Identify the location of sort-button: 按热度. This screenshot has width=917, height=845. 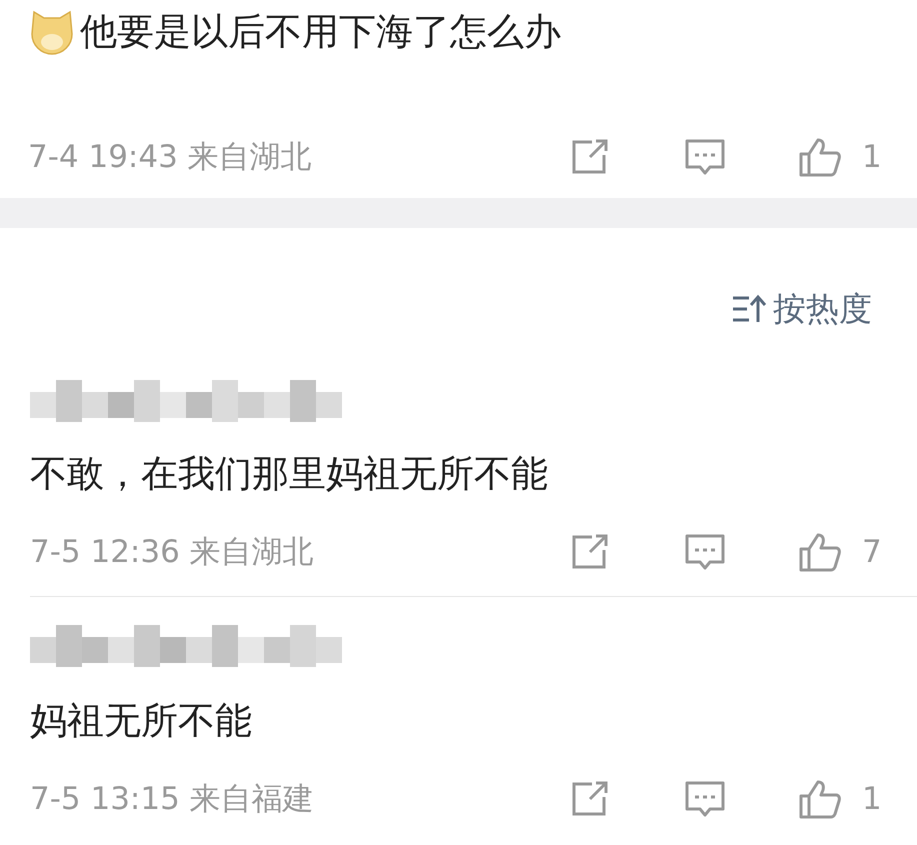
(801, 309).